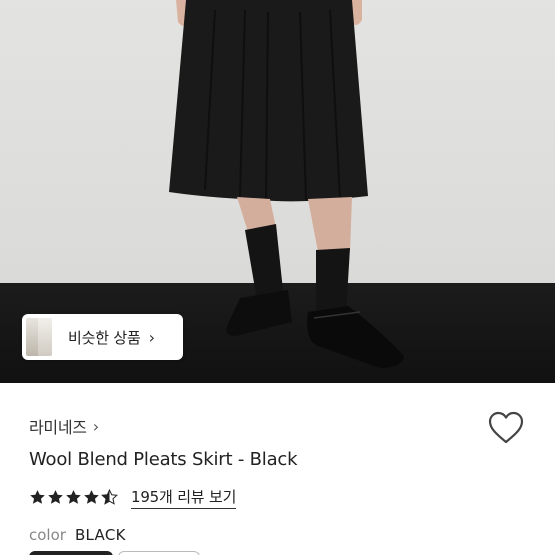 The width and height of the screenshot is (555, 555). I want to click on star-rating, so click(74, 497).